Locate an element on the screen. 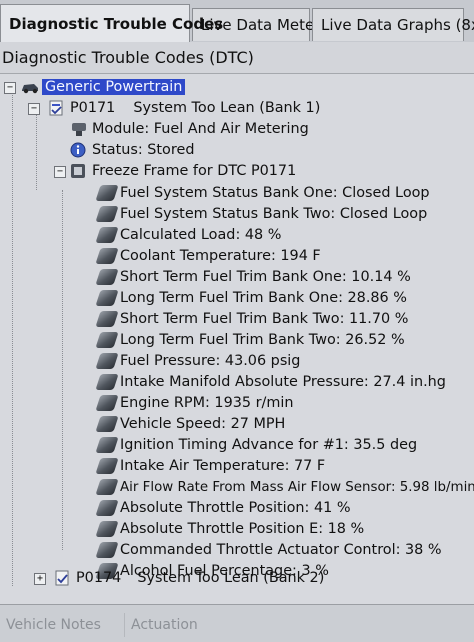 The width and height of the screenshot is (474, 642). freeze-item: Fuel System Status Bank Two: Closed Loop is located at coordinates (261, 214).